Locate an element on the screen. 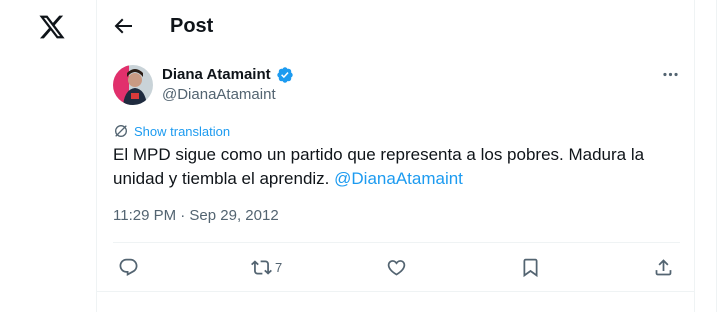  x-logo-icon is located at coordinates (52, 27).